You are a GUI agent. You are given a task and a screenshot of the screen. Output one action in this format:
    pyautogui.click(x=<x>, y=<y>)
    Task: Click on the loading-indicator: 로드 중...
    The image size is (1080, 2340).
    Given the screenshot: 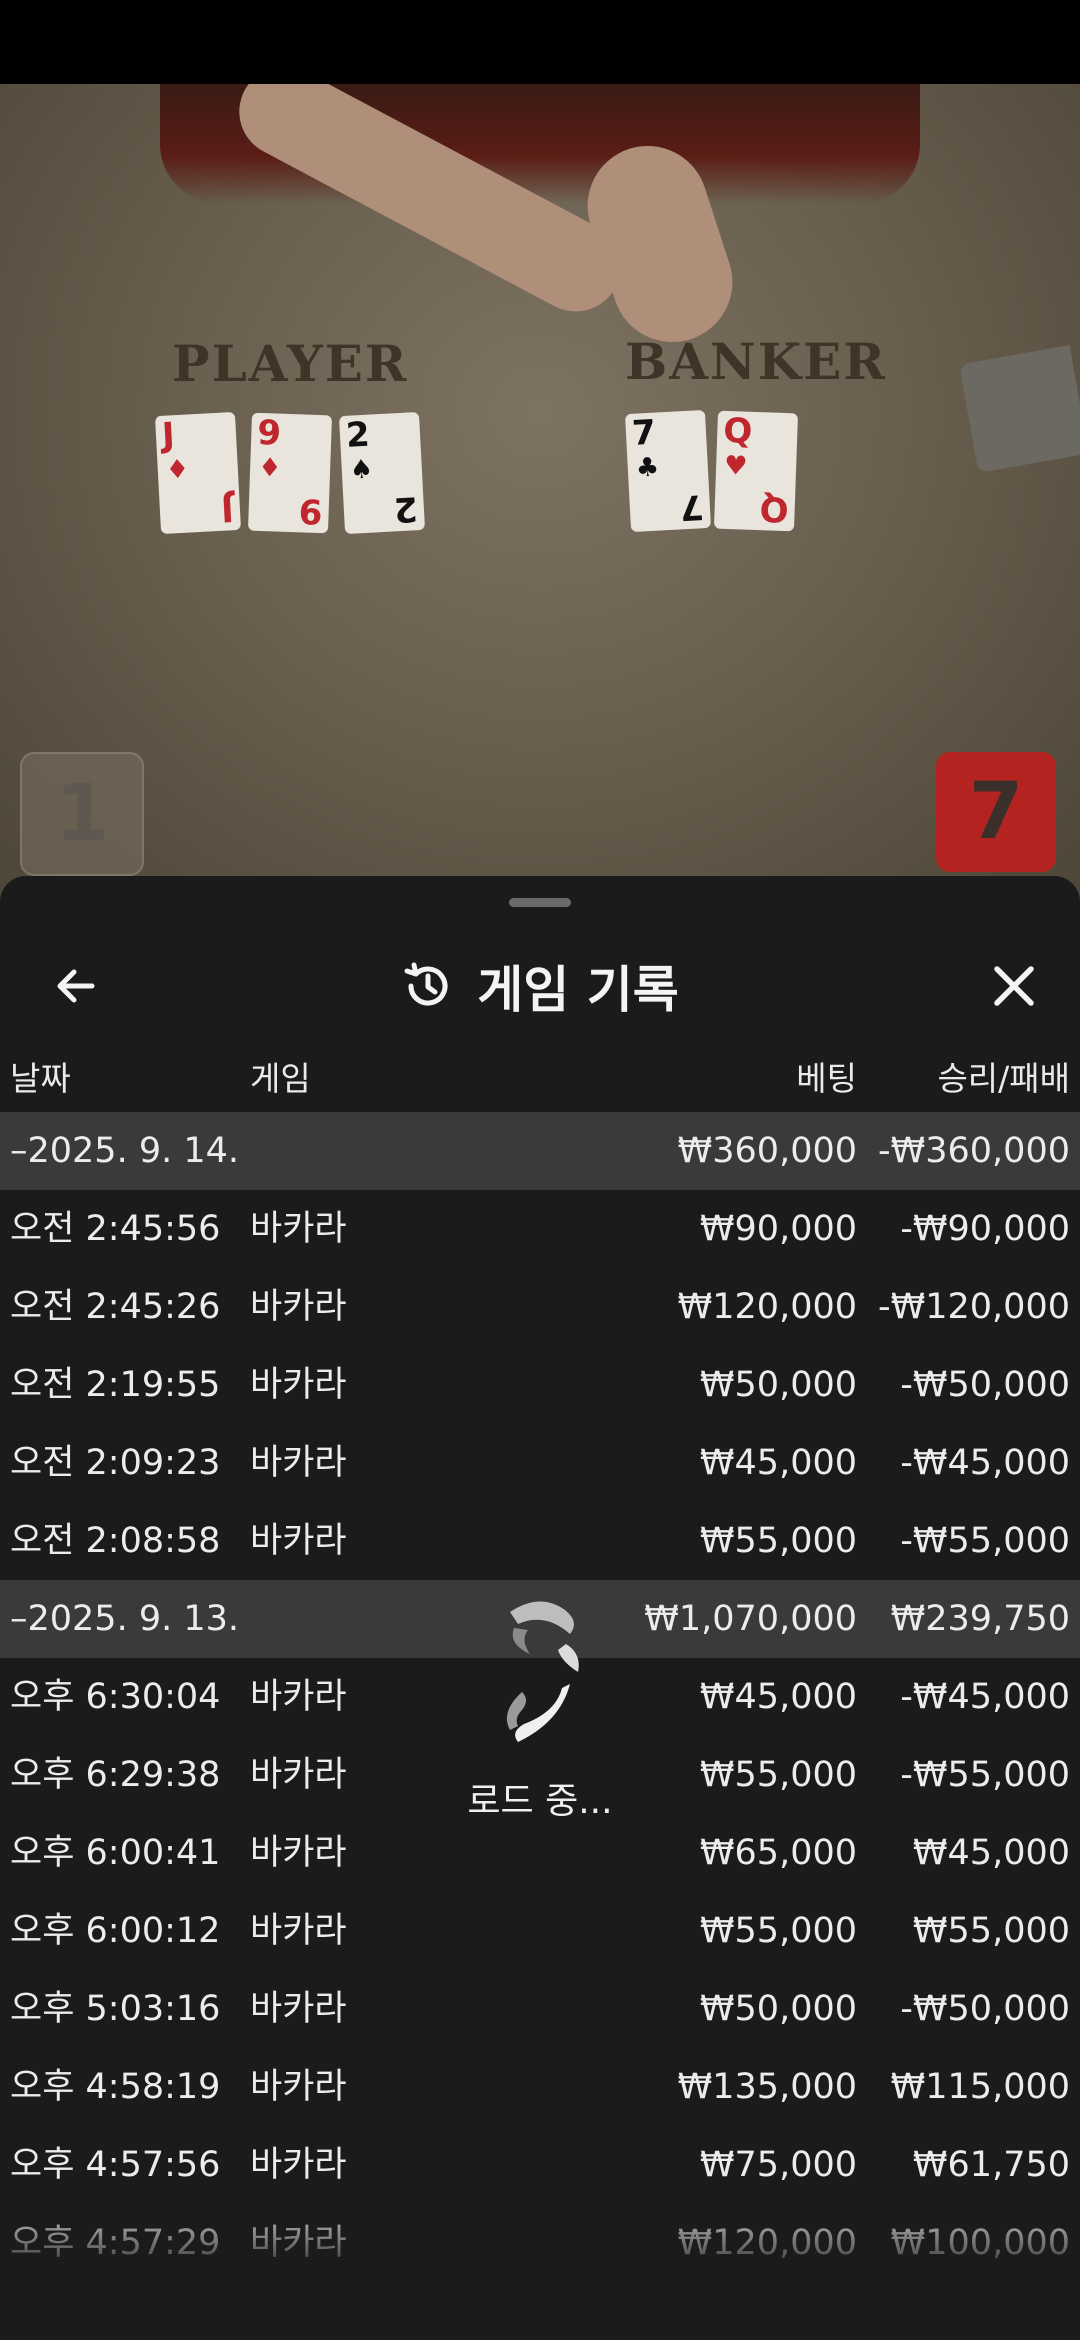 What is the action you would take?
    pyautogui.click(x=540, y=1722)
    